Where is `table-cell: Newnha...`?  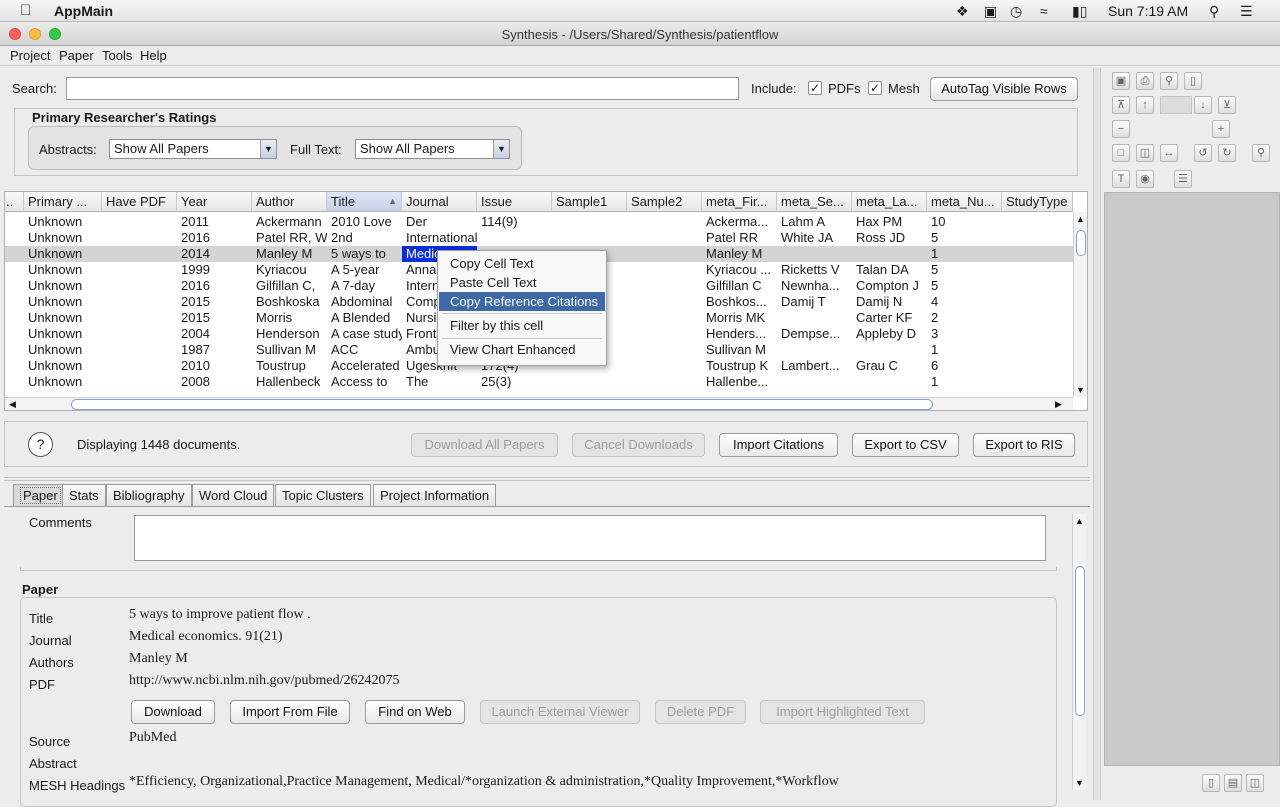
table-cell: Newnha... is located at coordinates (814, 286).